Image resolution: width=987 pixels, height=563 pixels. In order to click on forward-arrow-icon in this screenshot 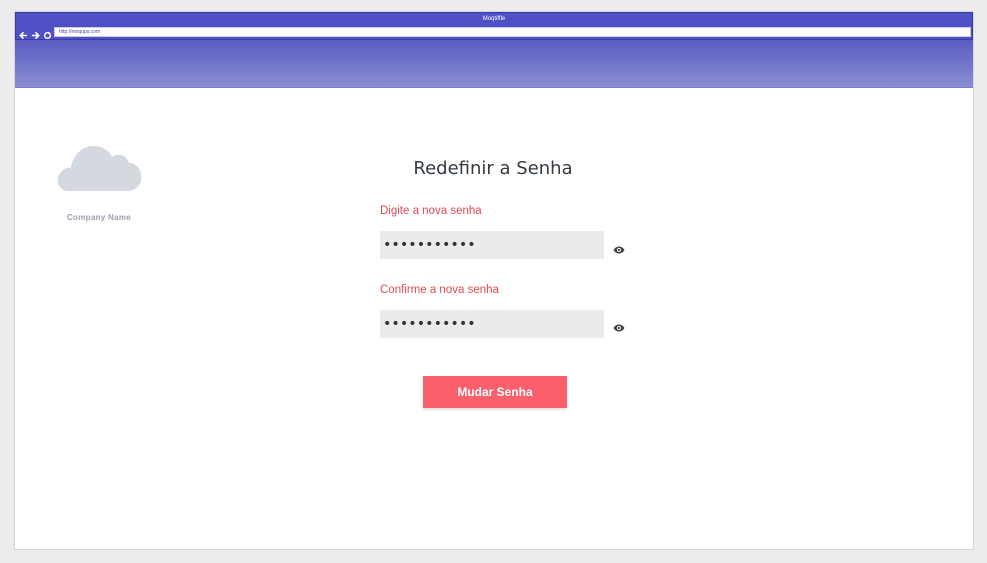, I will do `click(35, 33)`.